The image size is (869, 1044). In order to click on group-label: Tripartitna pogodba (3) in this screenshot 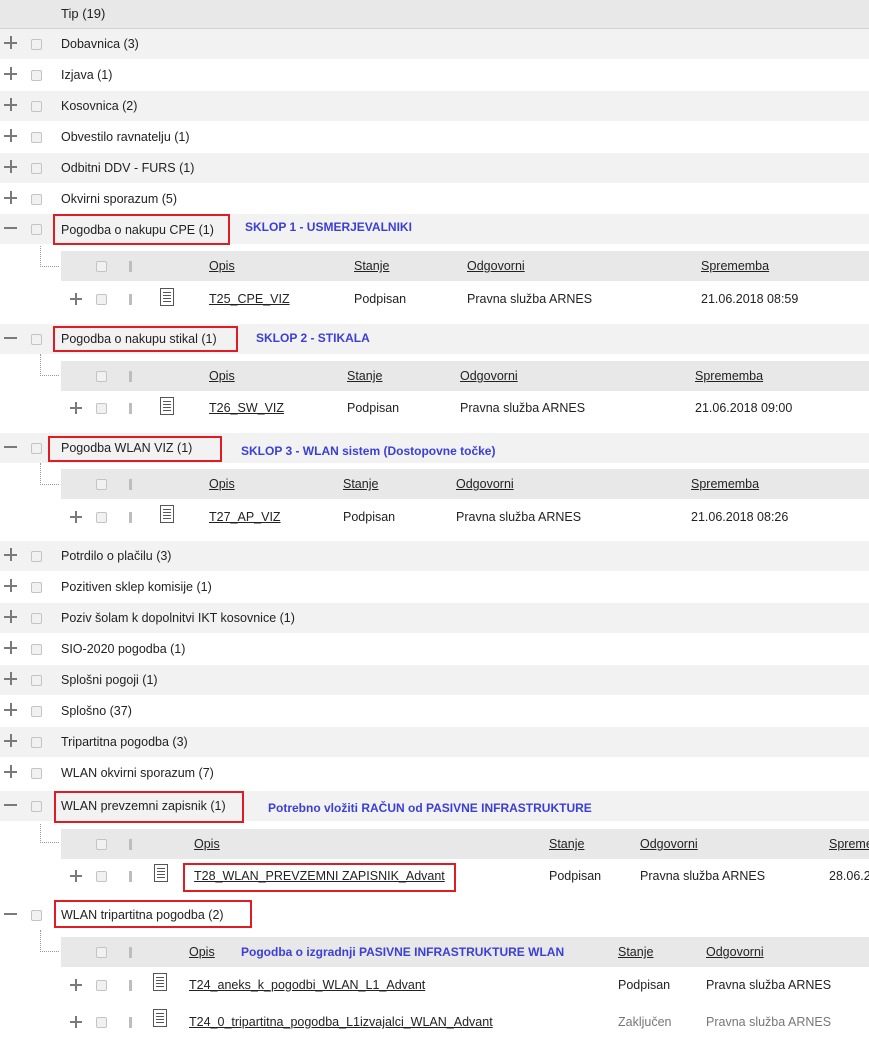, I will do `click(124, 742)`.